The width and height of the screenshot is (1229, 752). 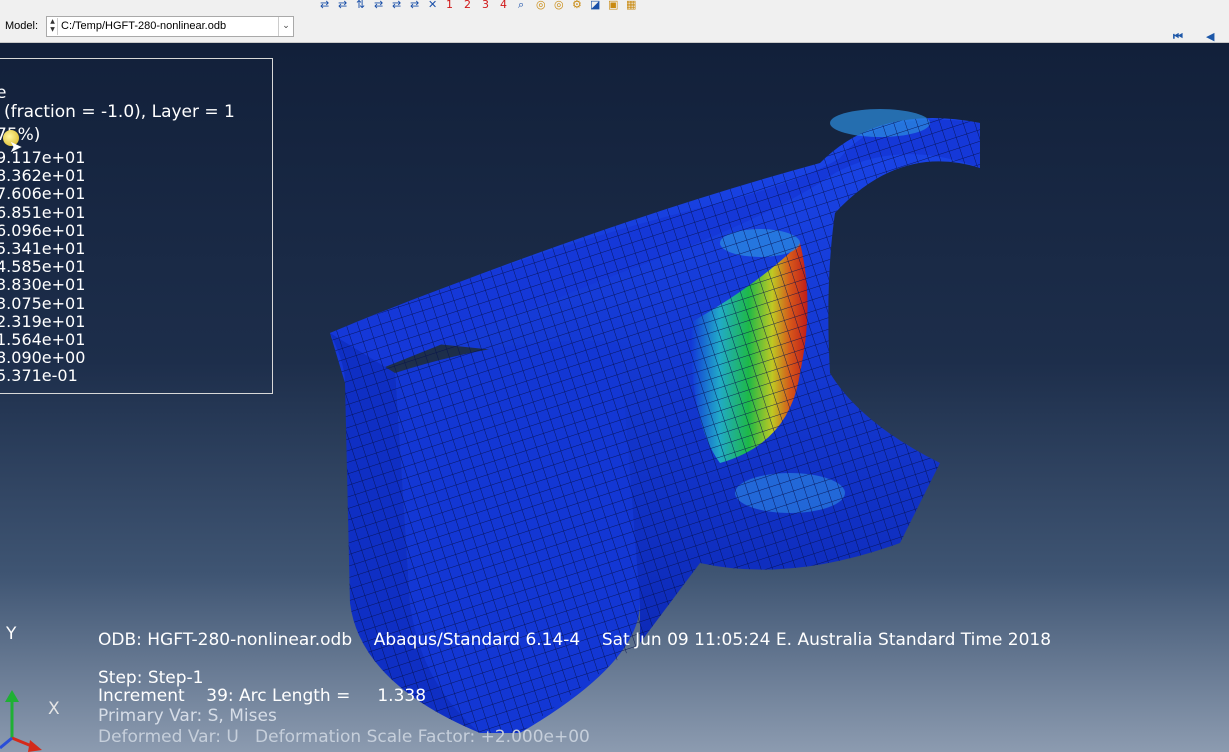 I want to click on legend-value: 6.851e+01, so click(x=43, y=212).